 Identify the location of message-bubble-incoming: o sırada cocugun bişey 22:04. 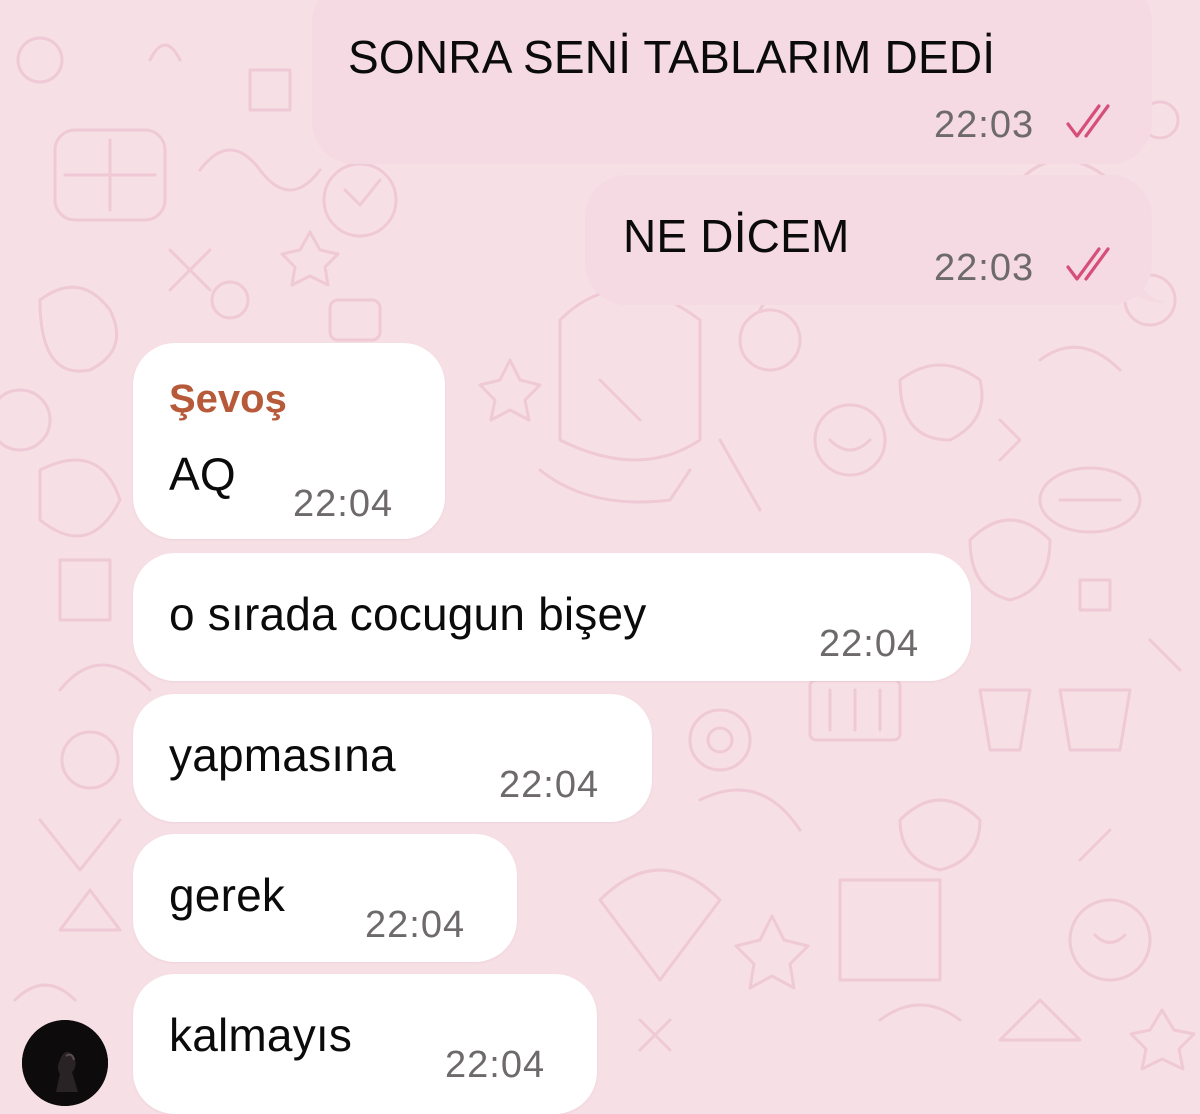
(552, 617).